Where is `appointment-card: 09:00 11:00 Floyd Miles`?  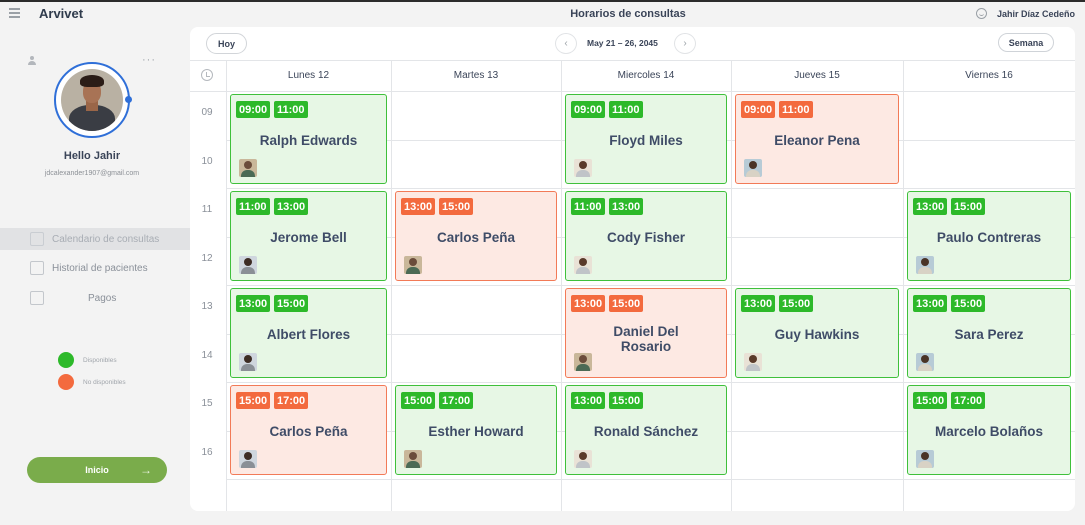 appointment-card: 09:00 11:00 Floyd Miles is located at coordinates (646, 139).